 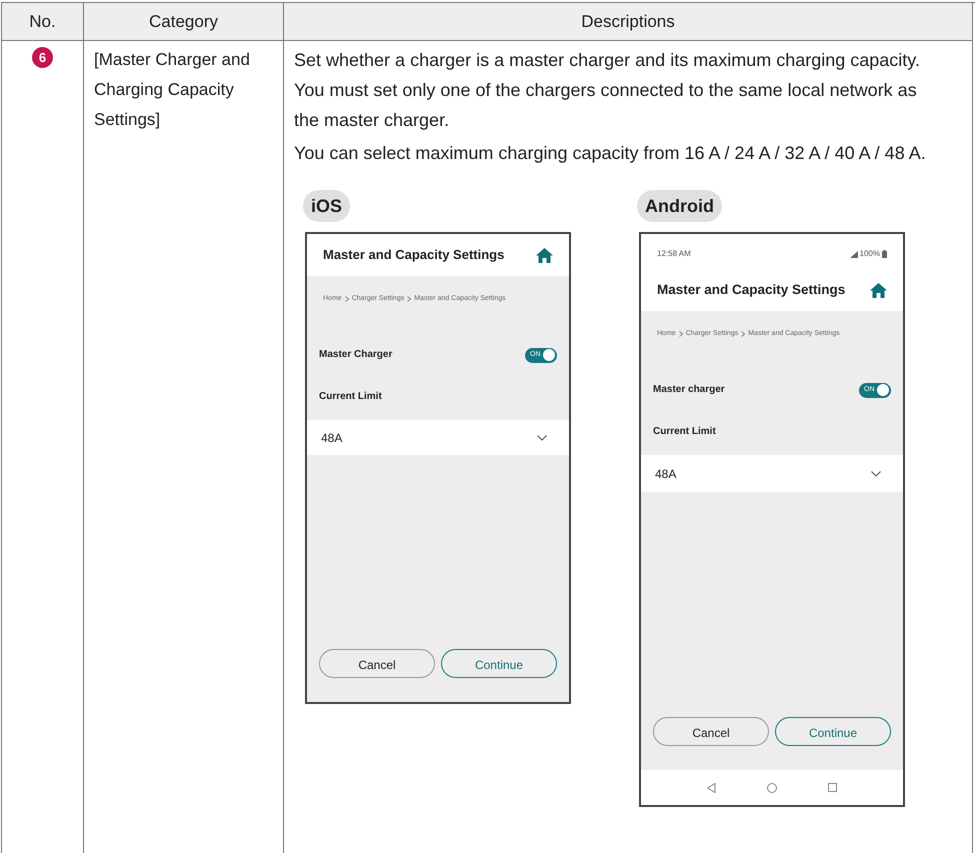 I want to click on platform-label: Android, so click(x=679, y=206).